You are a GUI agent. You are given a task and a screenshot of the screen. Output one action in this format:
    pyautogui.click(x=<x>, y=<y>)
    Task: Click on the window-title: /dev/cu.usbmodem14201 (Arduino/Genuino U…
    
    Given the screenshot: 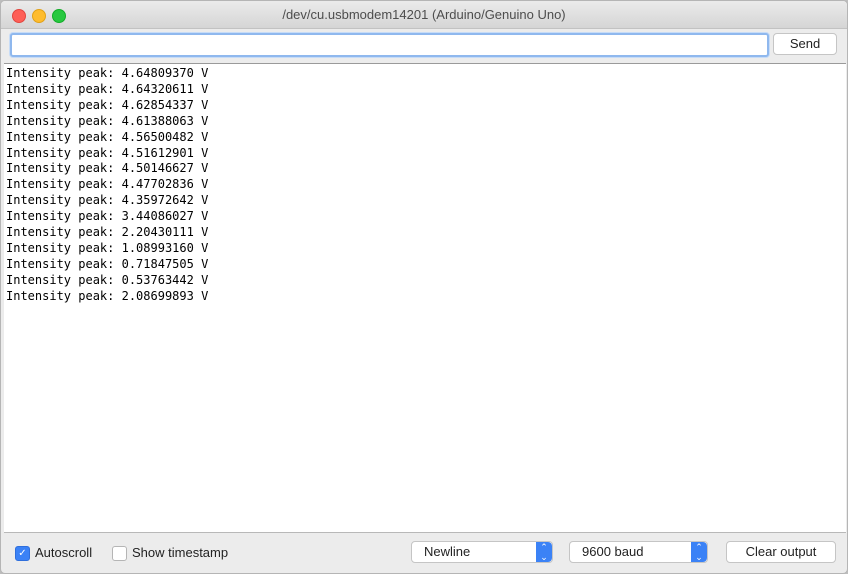 What is the action you would take?
    pyautogui.click(x=424, y=14)
    